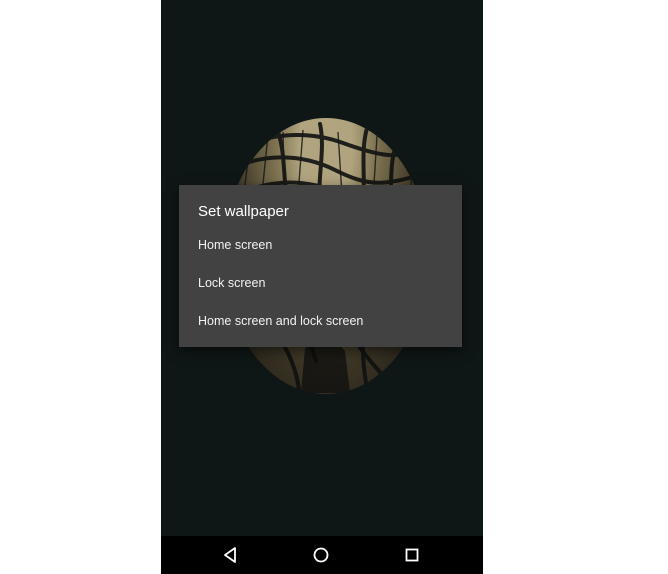  I want to click on back-triangle-icon, so click(230, 555).